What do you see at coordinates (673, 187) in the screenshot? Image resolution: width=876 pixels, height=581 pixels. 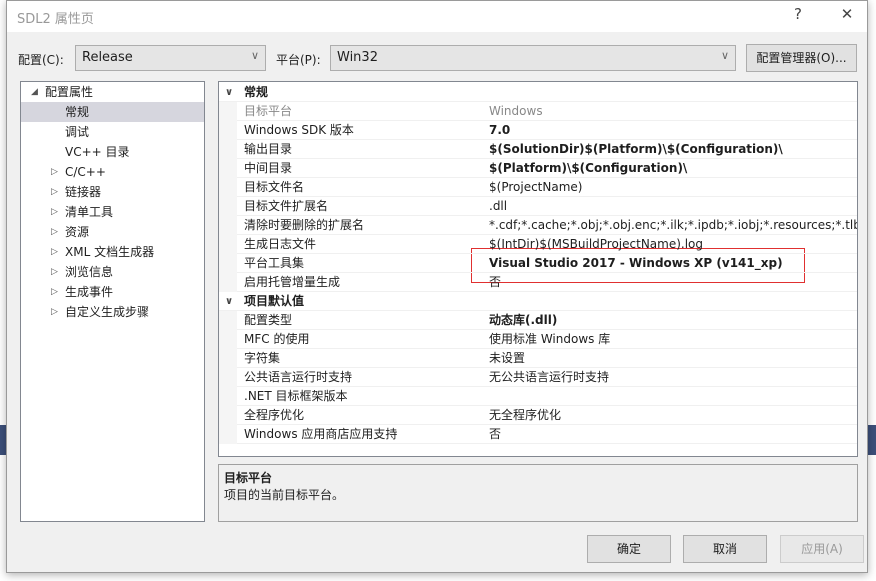 I see `property-value: $(ProjectName)` at bounding box center [673, 187].